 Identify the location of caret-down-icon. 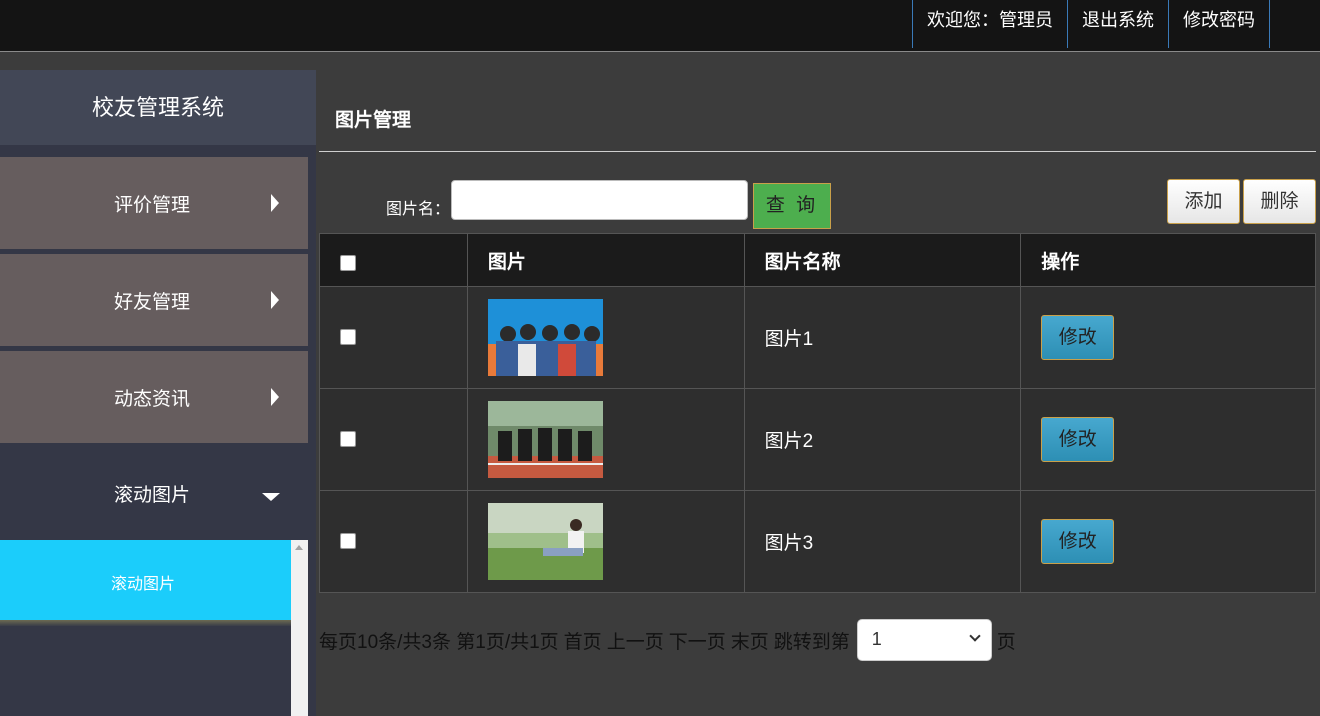
(271, 497).